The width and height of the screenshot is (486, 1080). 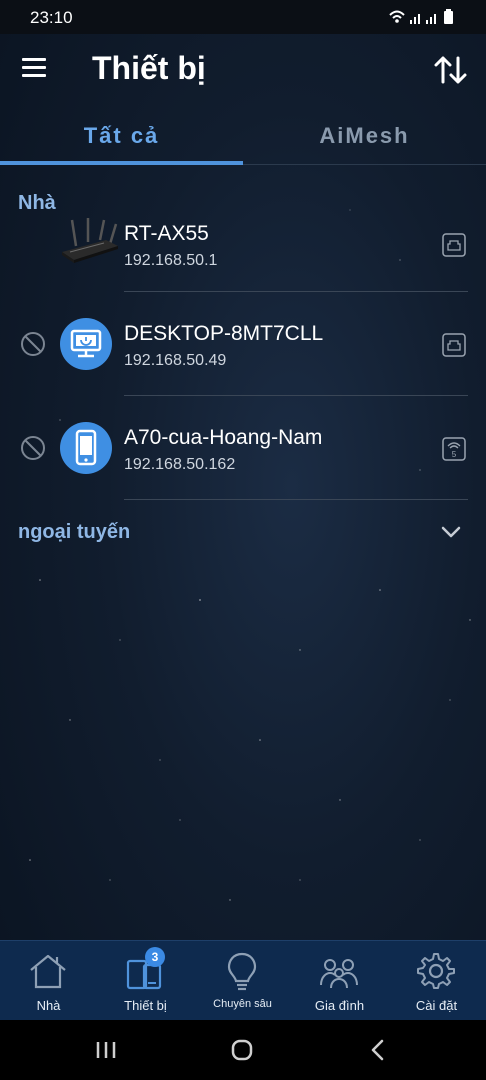 What do you see at coordinates (90, 240) in the screenshot?
I see `router-icon` at bounding box center [90, 240].